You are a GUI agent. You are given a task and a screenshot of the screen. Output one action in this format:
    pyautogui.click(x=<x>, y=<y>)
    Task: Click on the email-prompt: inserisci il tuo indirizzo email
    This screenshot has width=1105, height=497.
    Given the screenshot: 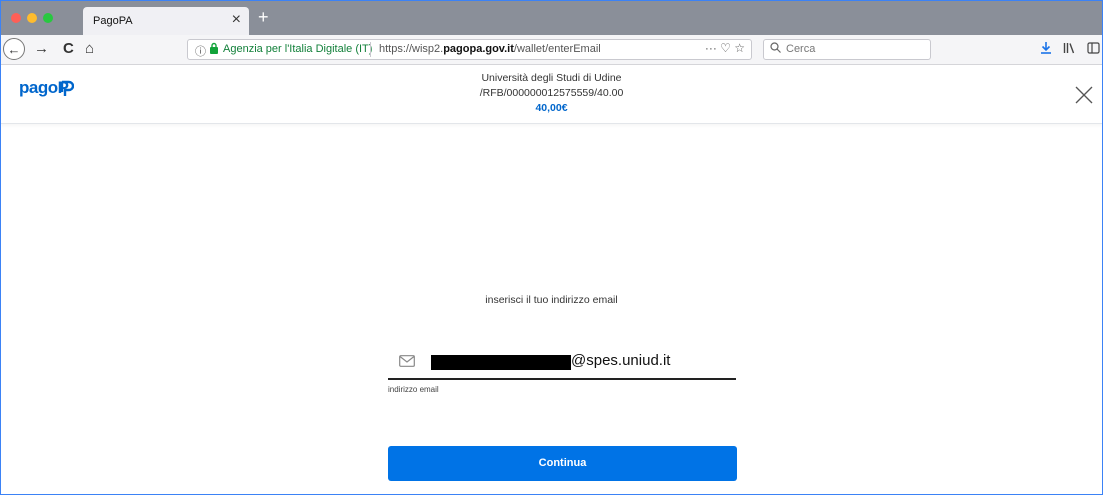 What is the action you would take?
    pyautogui.click(x=551, y=300)
    